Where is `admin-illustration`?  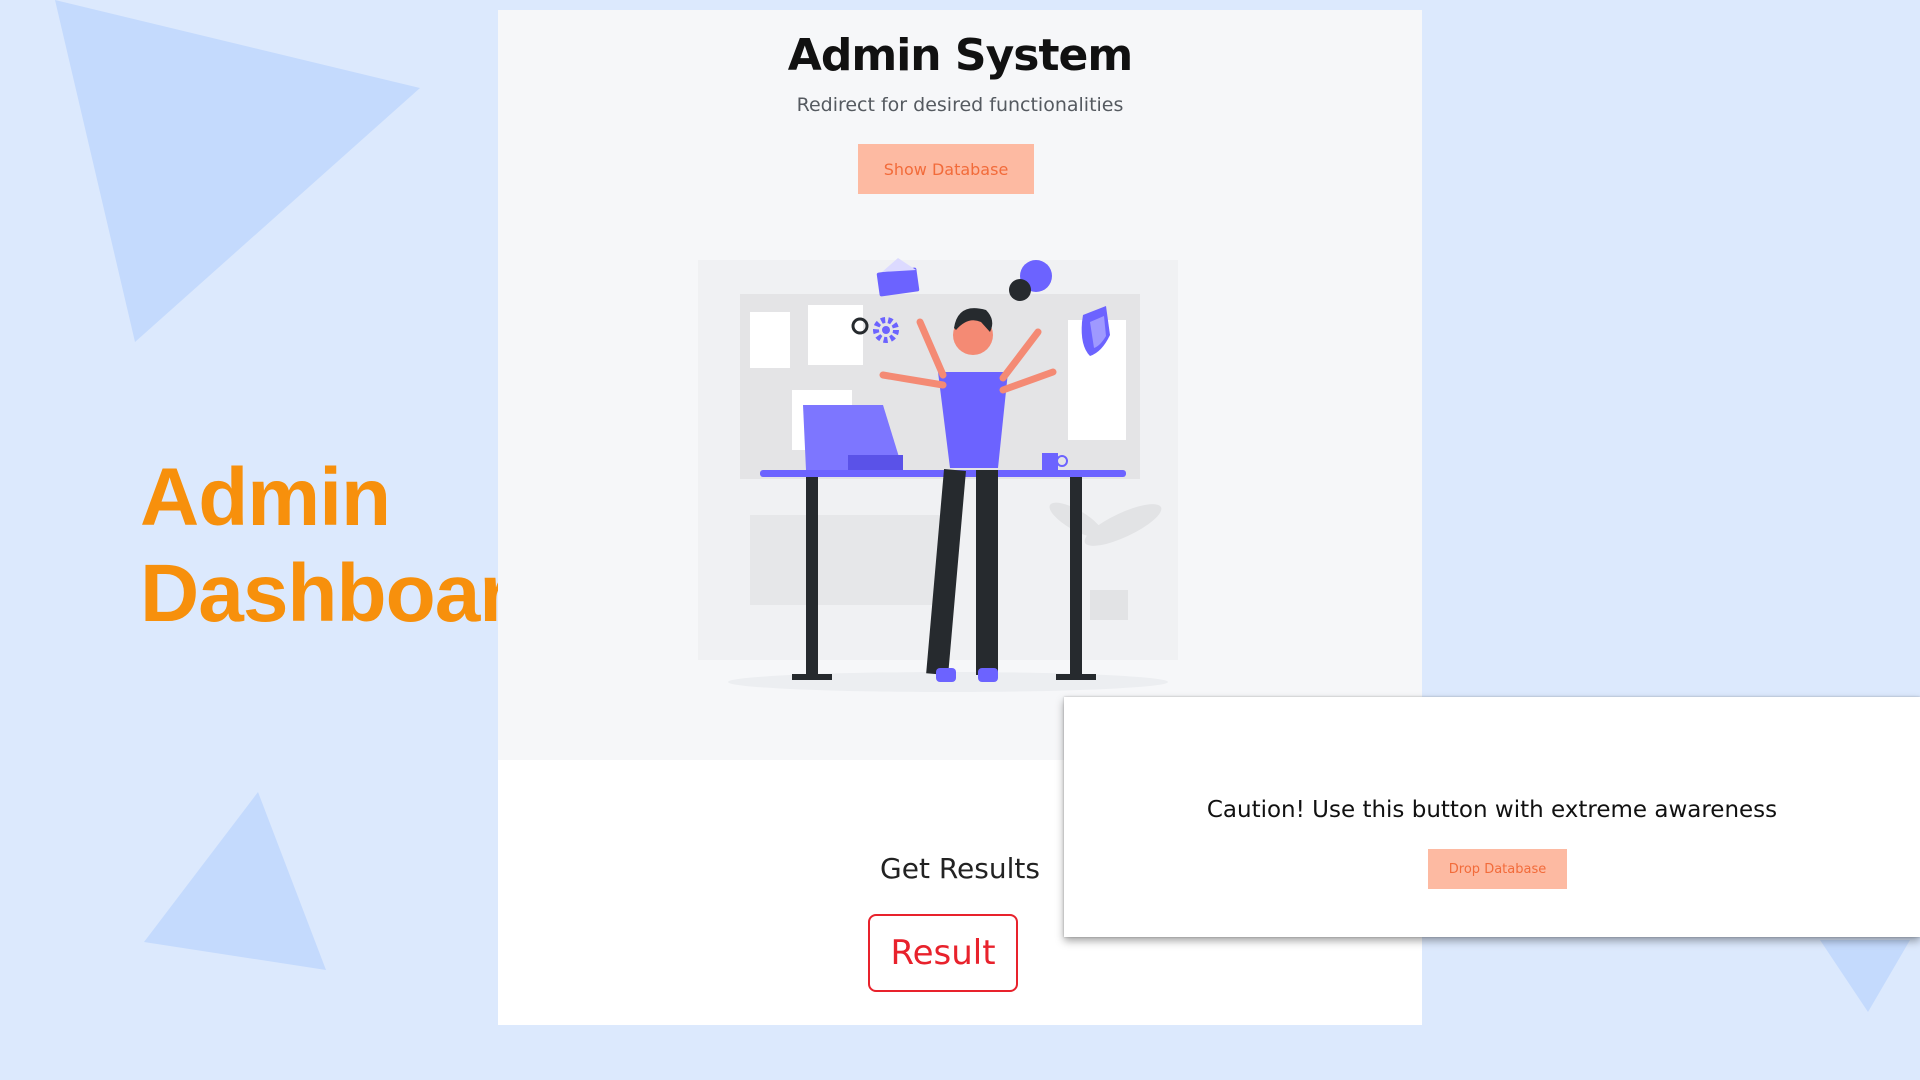
admin-illustration is located at coordinates (938, 475).